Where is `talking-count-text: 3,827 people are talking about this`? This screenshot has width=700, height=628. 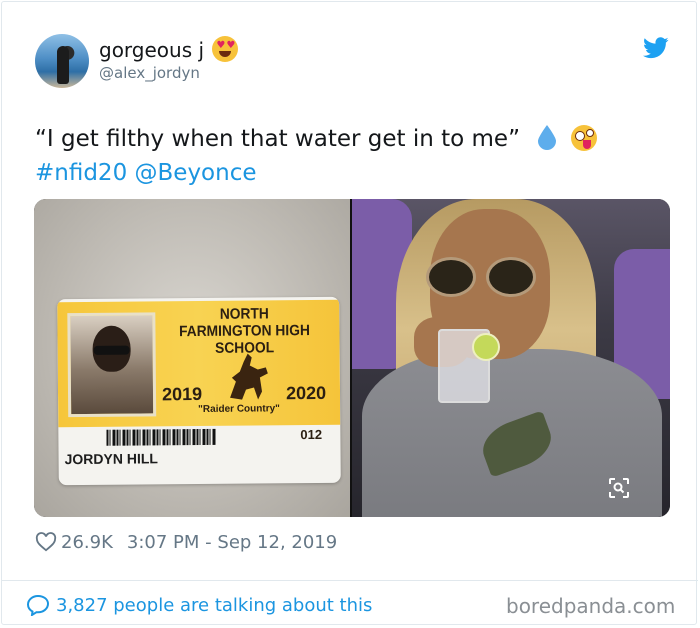
talking-count-text: 3,827 people are talking about this is located at coordinates (214, 605).